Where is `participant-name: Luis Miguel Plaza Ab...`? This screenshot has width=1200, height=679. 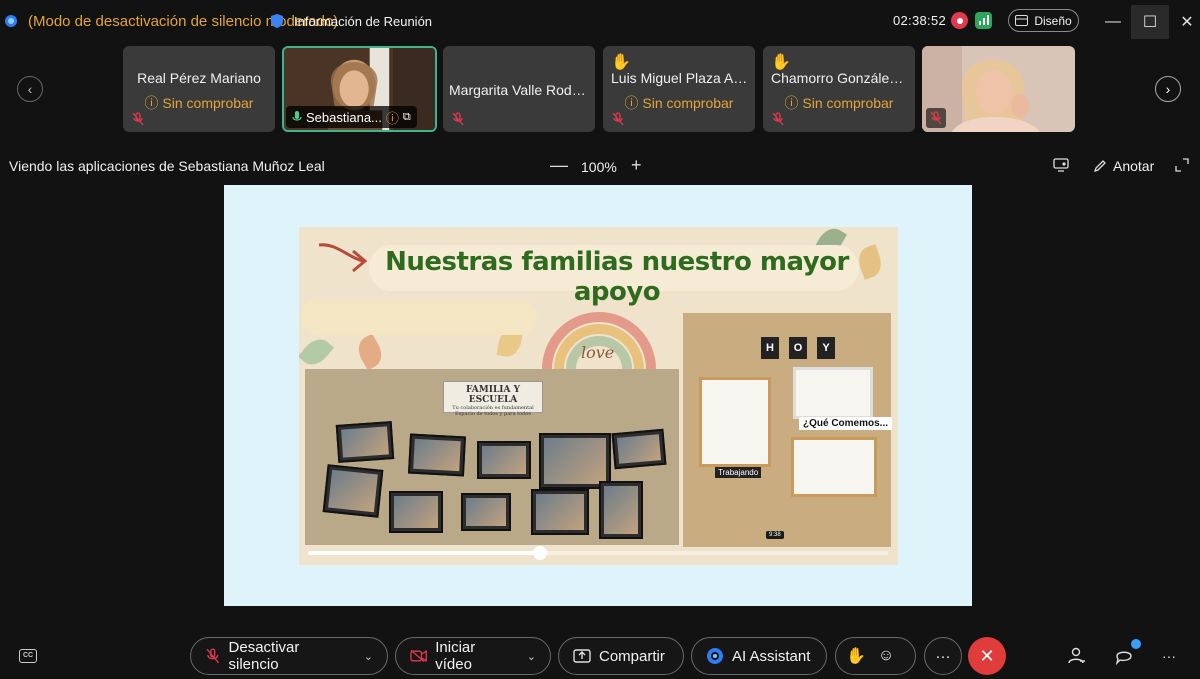 participant-name: Luis Miguel Plaza Ab... is located at coordinates (682, 78).